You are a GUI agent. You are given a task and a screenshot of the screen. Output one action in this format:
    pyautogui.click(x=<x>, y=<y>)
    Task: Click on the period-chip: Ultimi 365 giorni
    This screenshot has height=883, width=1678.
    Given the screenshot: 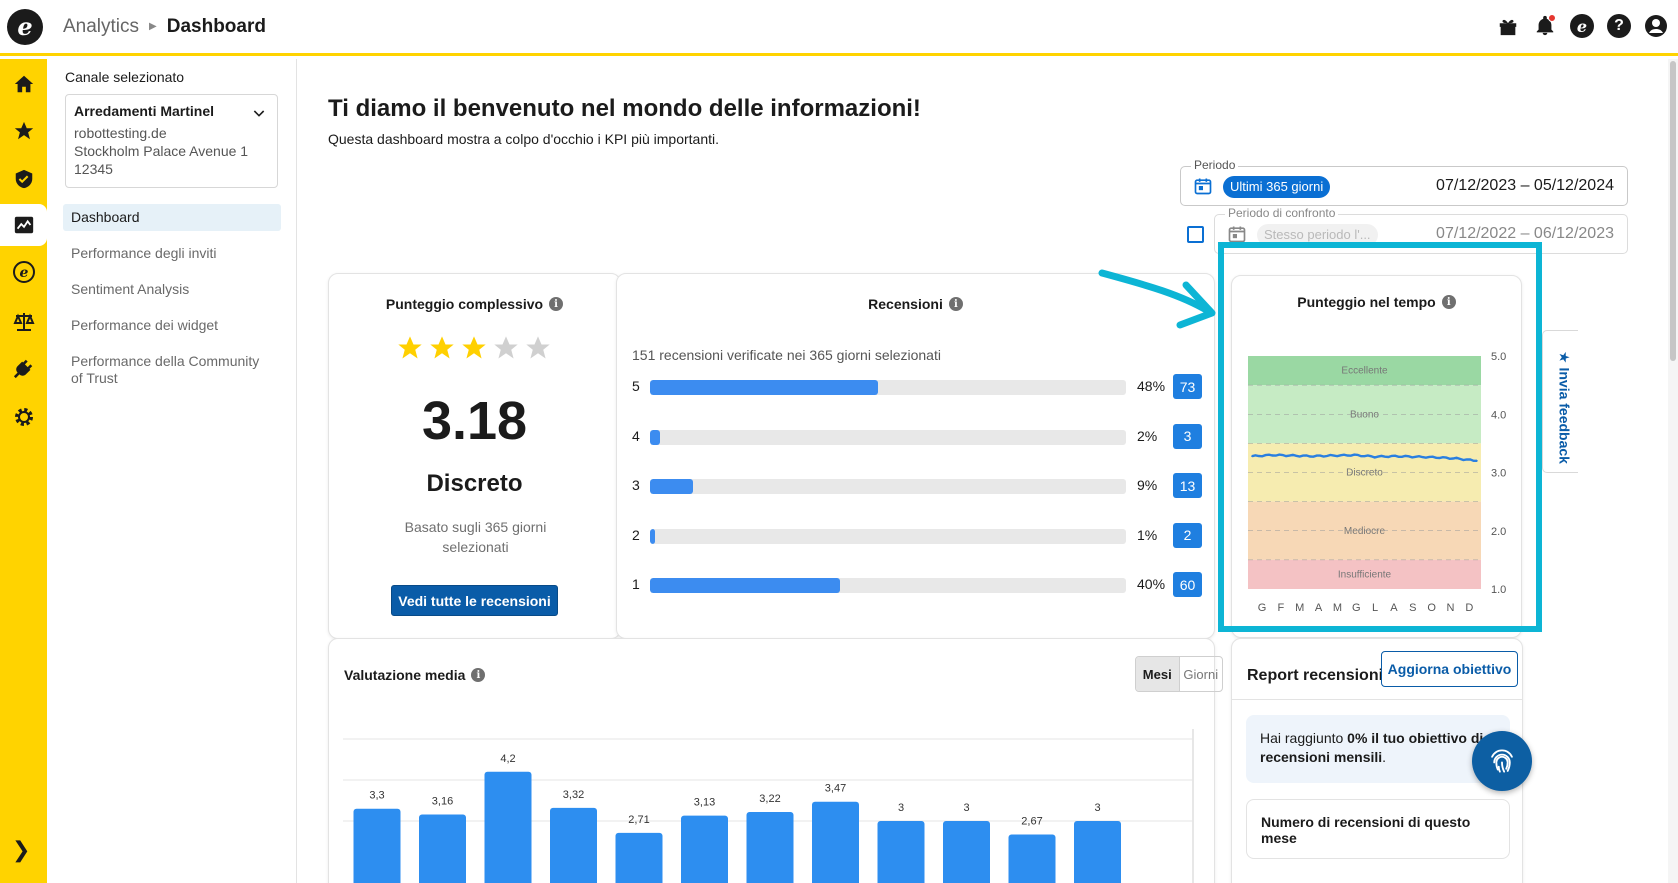 What is the action you would take?
    pyautogui.click(x=1277, y=187)
    